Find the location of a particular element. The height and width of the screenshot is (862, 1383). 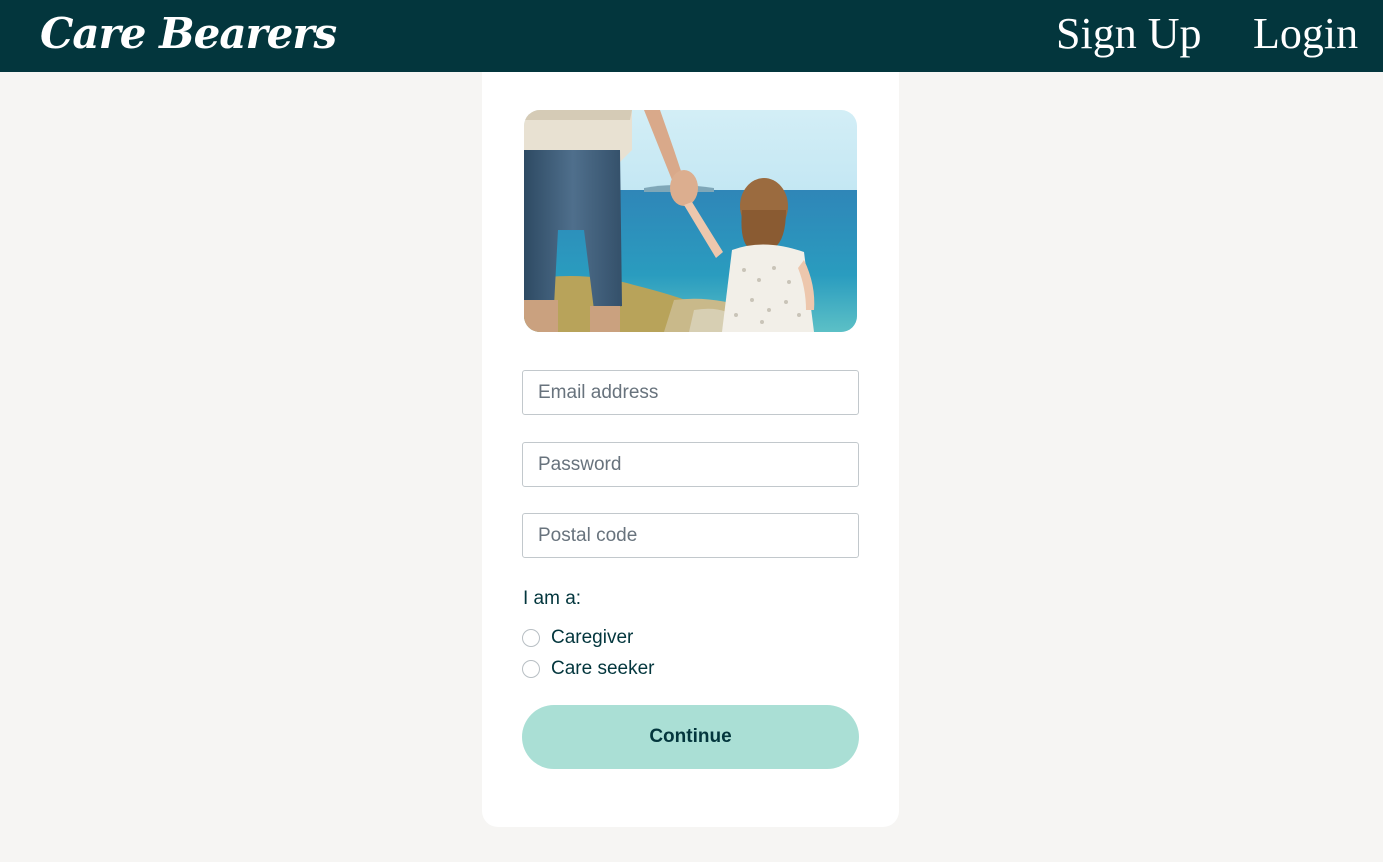

hero-image is located at coordinates (690, 221).